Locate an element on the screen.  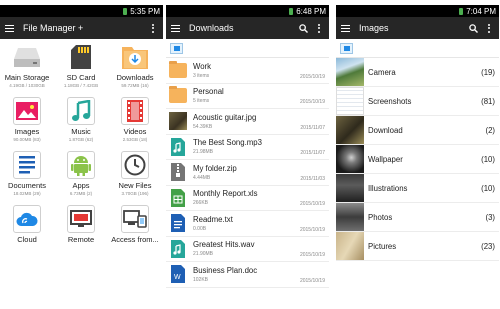
status-time: 7:04 PM is located at coordinates (481, 11).